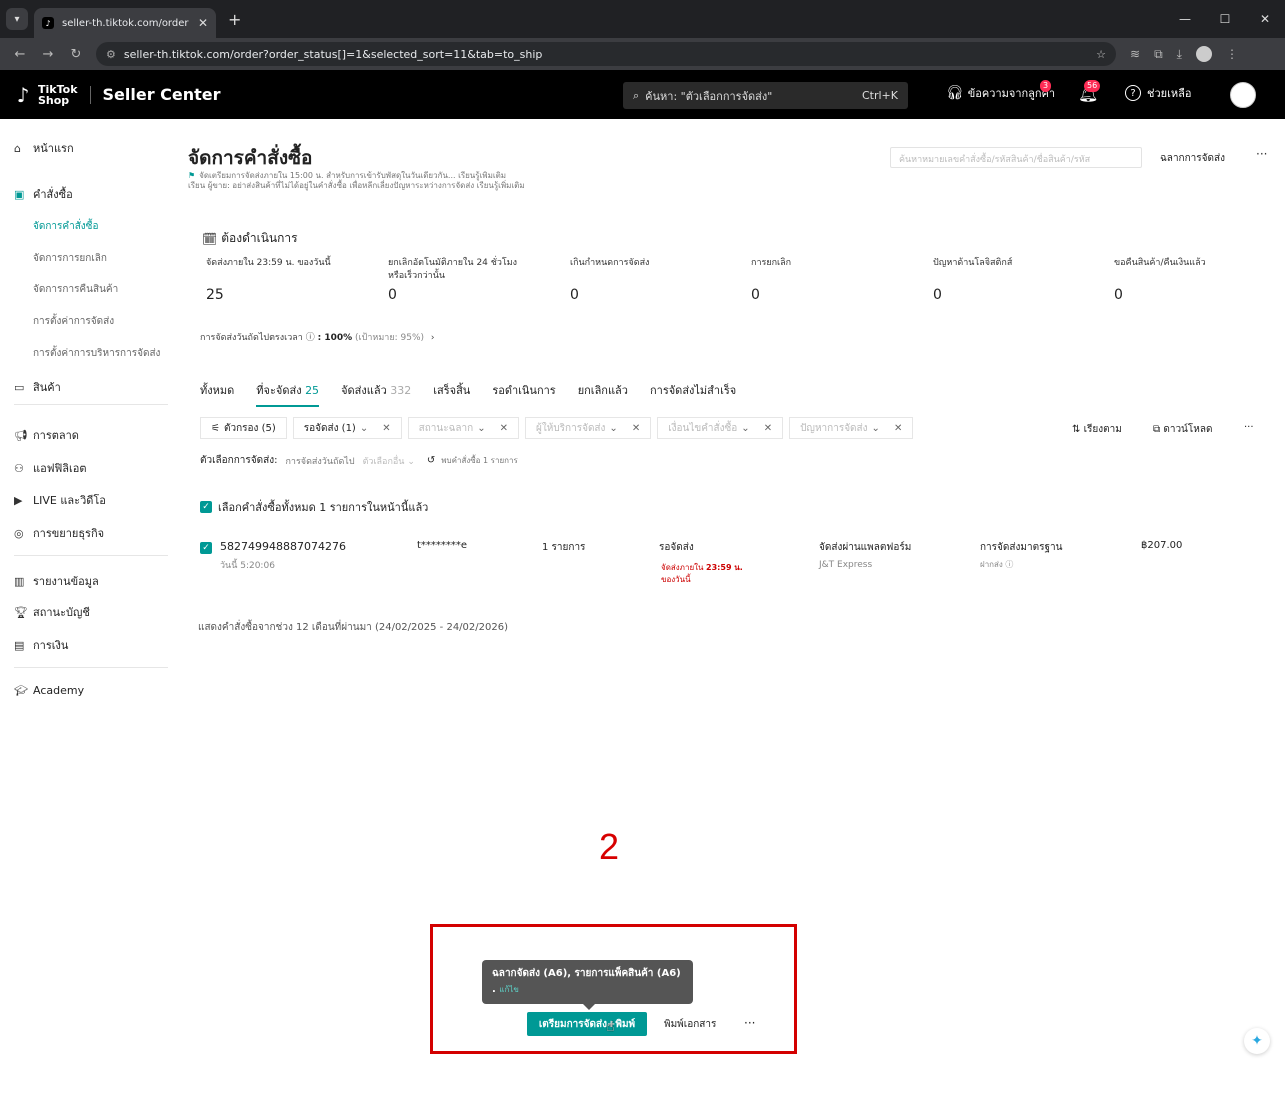 The image size is (1285, 1103). What do you see at coordinates (690, 1024) in the screenshot?
I see `print-documents-button: พิมพ์เอกสาร` at bounding box center [690, 1024].